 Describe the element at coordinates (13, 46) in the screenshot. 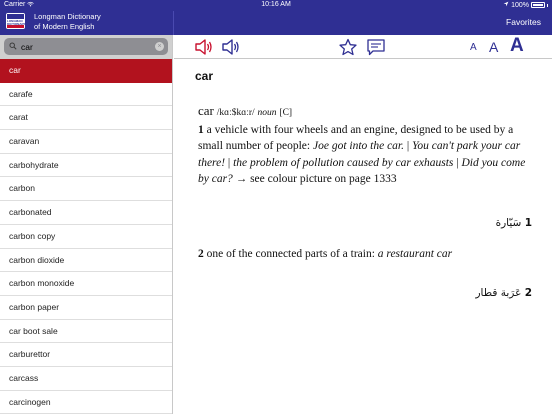

I see `search-icon` at that location.